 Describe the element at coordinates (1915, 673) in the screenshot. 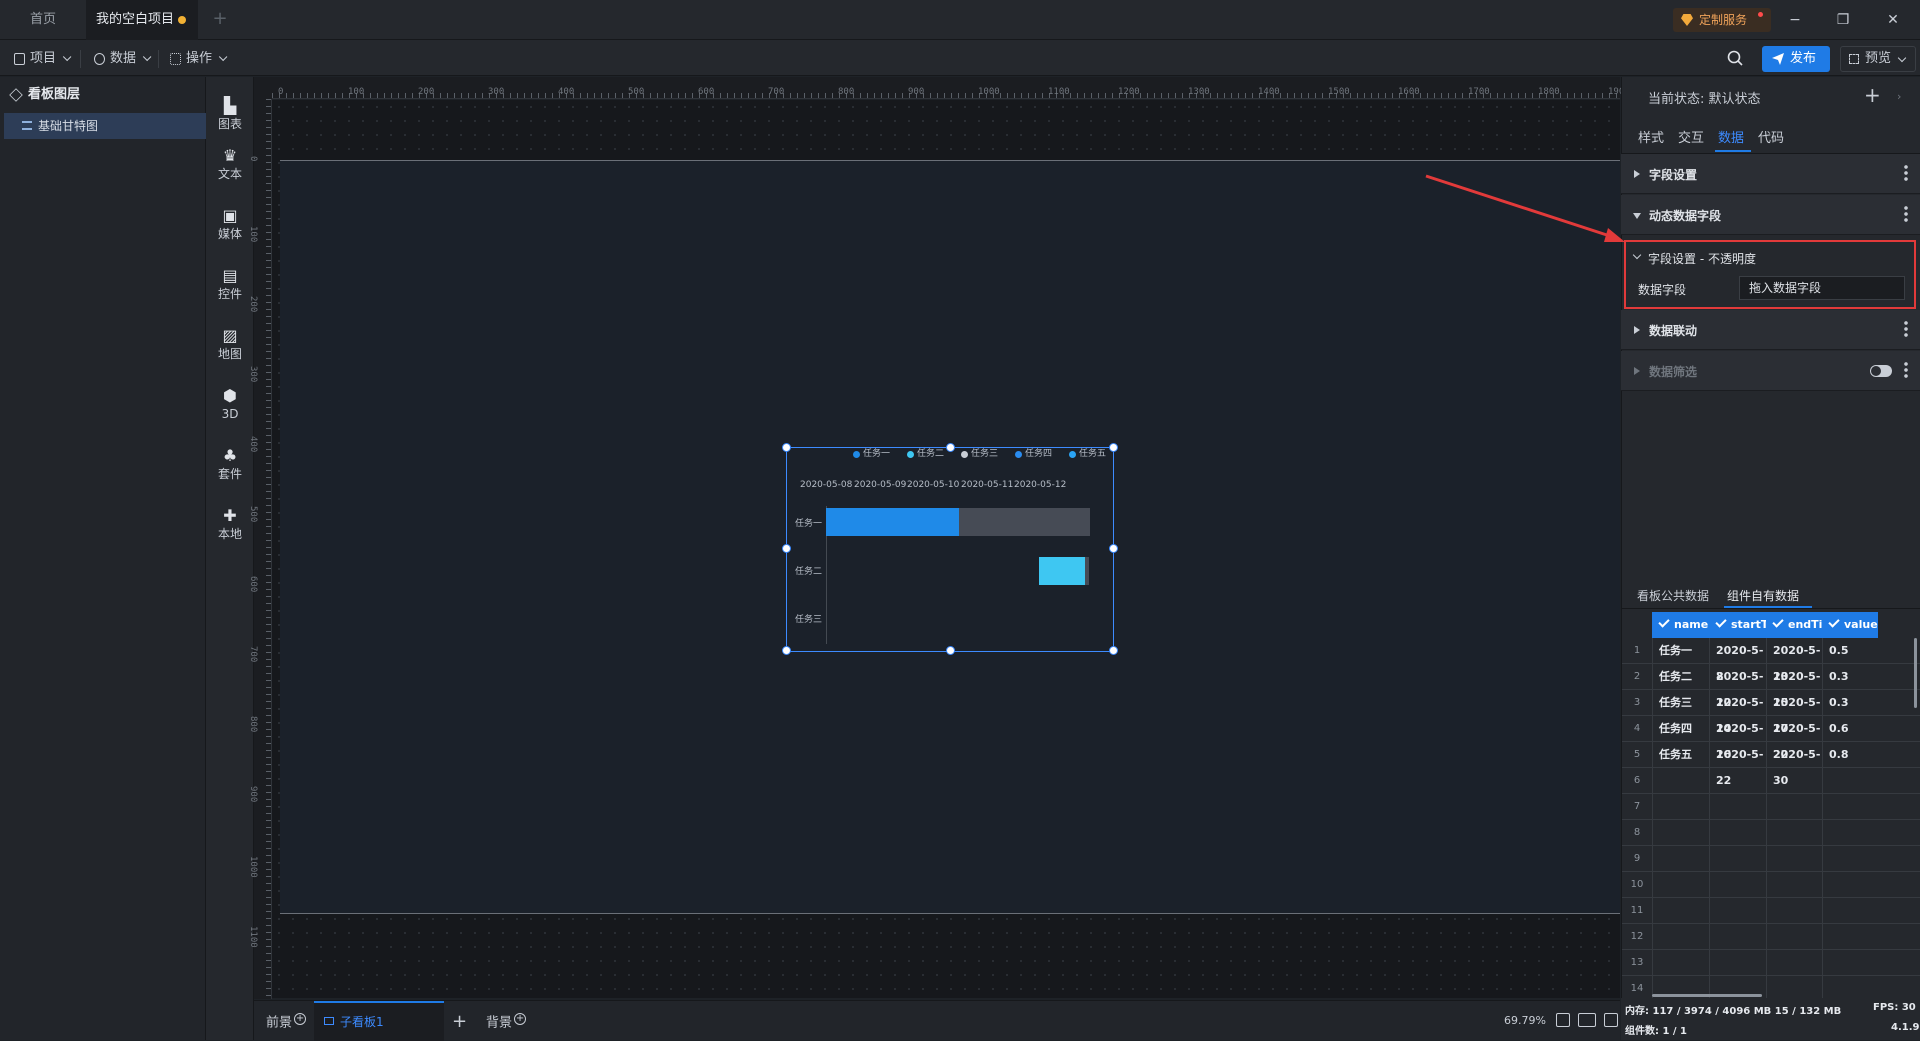

I see `vertical-scrollbar` at that location.